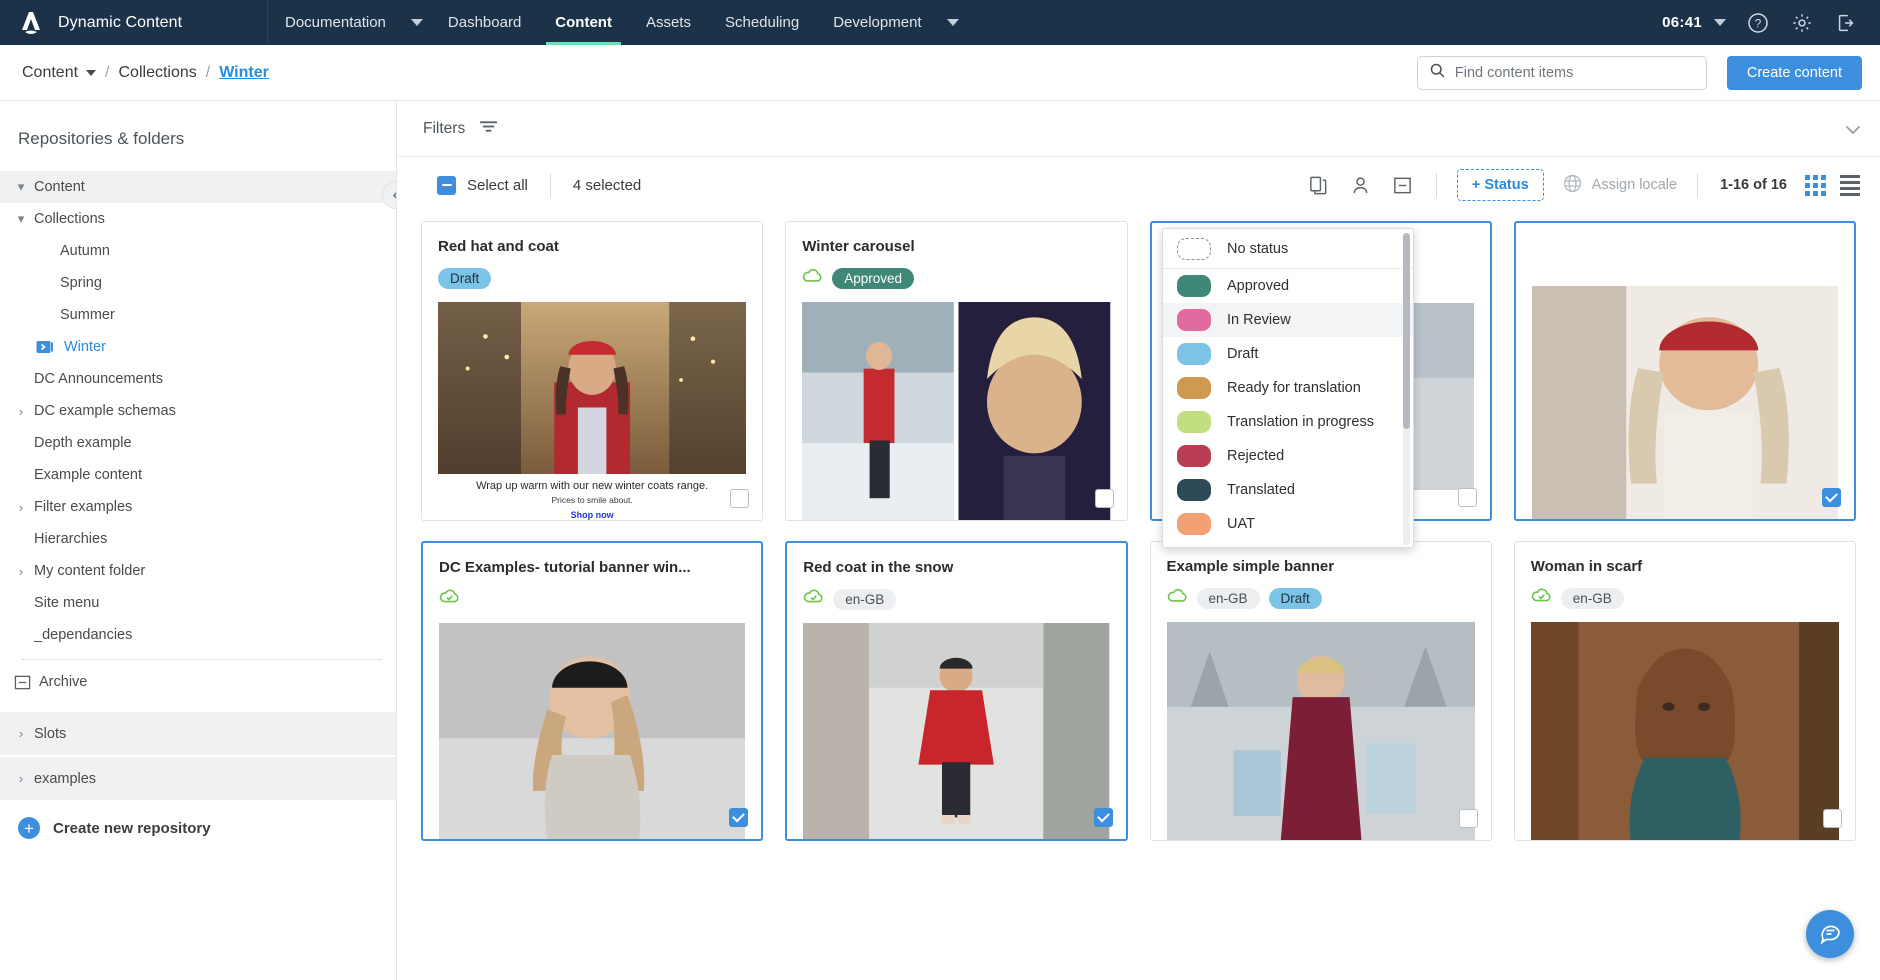  What do you see at coordinates (592, 731) in the screenshot?
I see `card-thumbnail-woman-black-beanie` at bounding box center [592, 731].